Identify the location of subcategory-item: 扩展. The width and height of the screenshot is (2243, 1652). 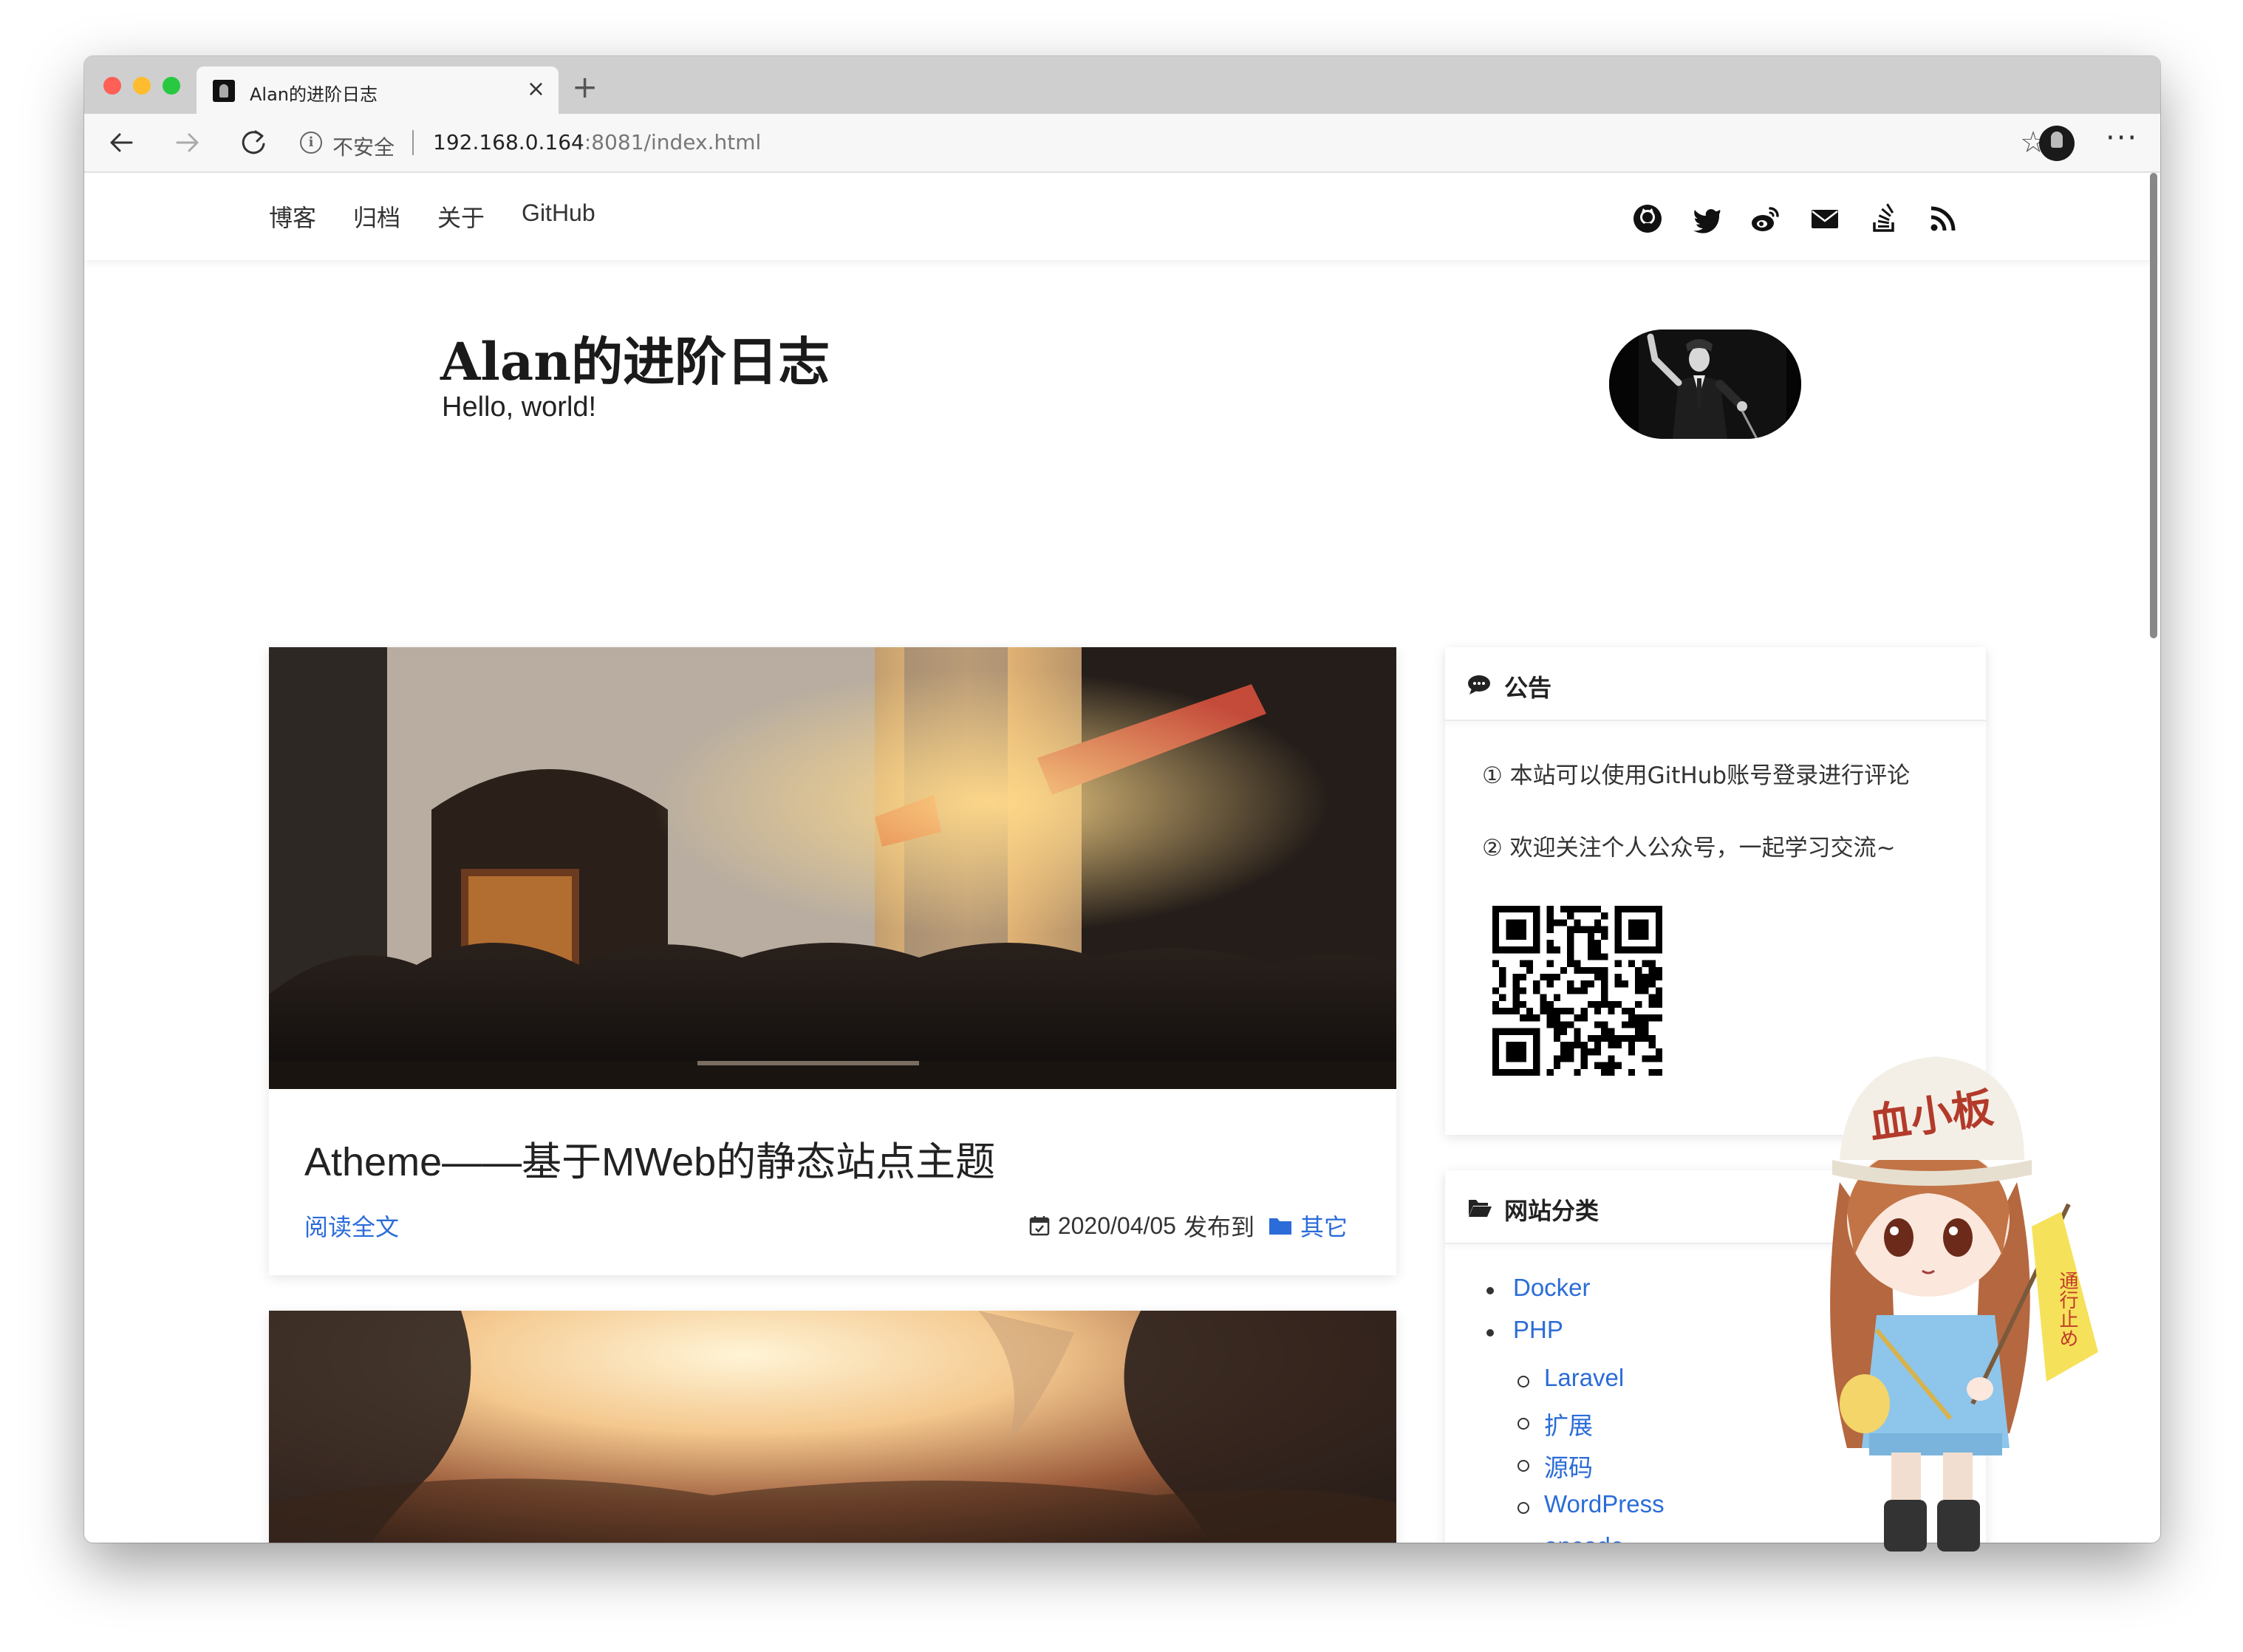
(1573, 1427).